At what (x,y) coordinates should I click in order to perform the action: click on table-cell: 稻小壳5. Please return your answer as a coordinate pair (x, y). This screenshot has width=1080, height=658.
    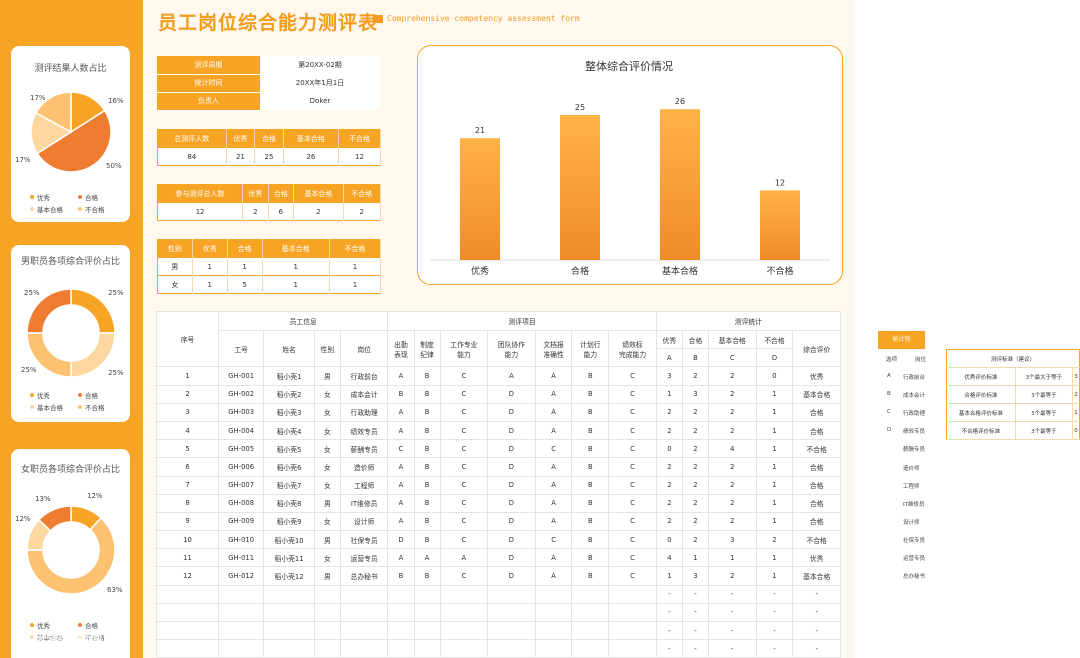
    Looking at the image, I should click on (289, 449).